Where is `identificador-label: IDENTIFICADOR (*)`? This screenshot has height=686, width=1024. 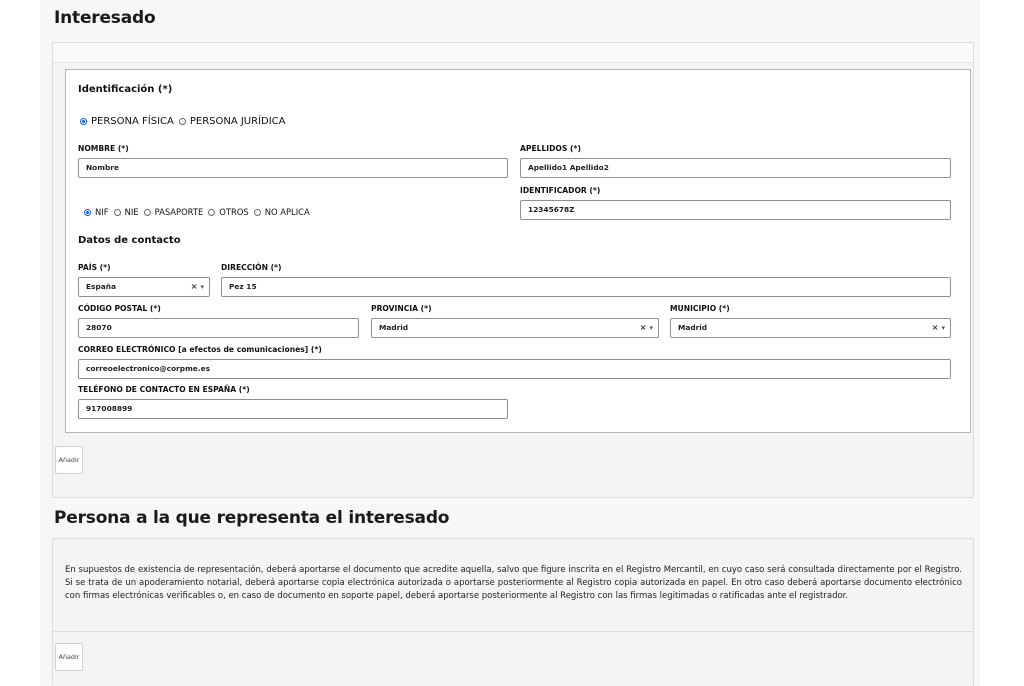
identificador-label: IDENTIFICADOR (*) is located at coordinates (560, 190).